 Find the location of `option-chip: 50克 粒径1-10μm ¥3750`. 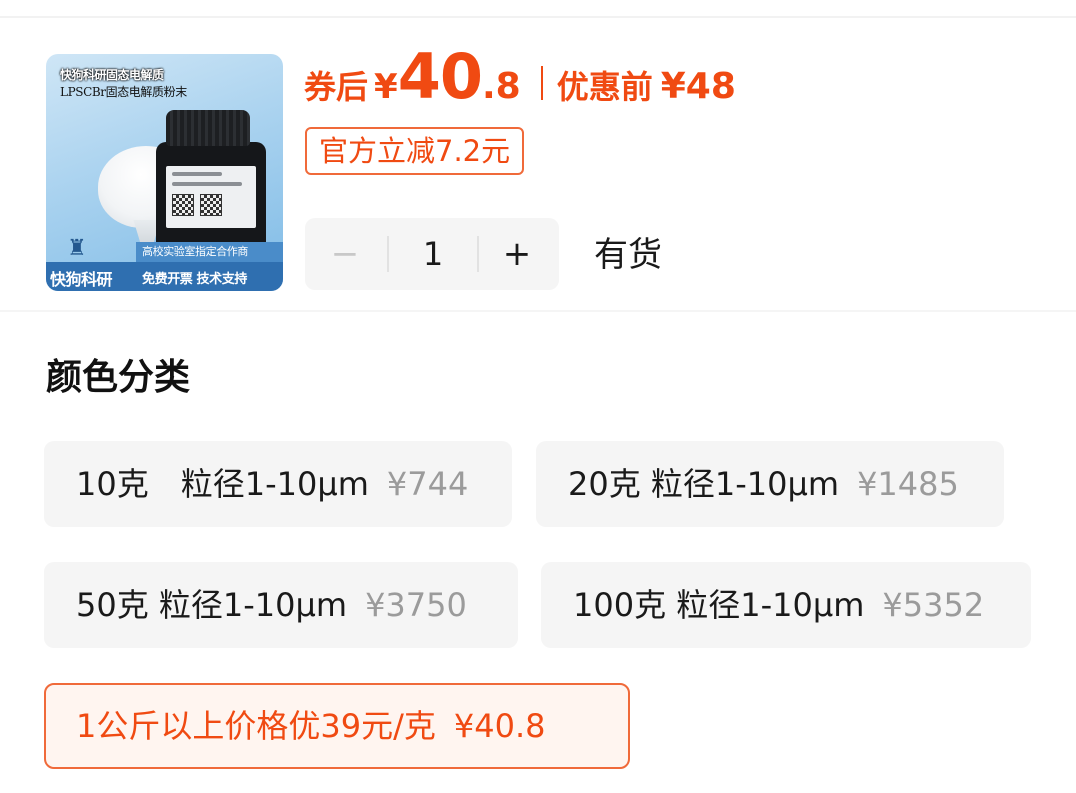

option-chip: 50克 粒径1-10μm ¥3750 is located at coordinates (281, 605).